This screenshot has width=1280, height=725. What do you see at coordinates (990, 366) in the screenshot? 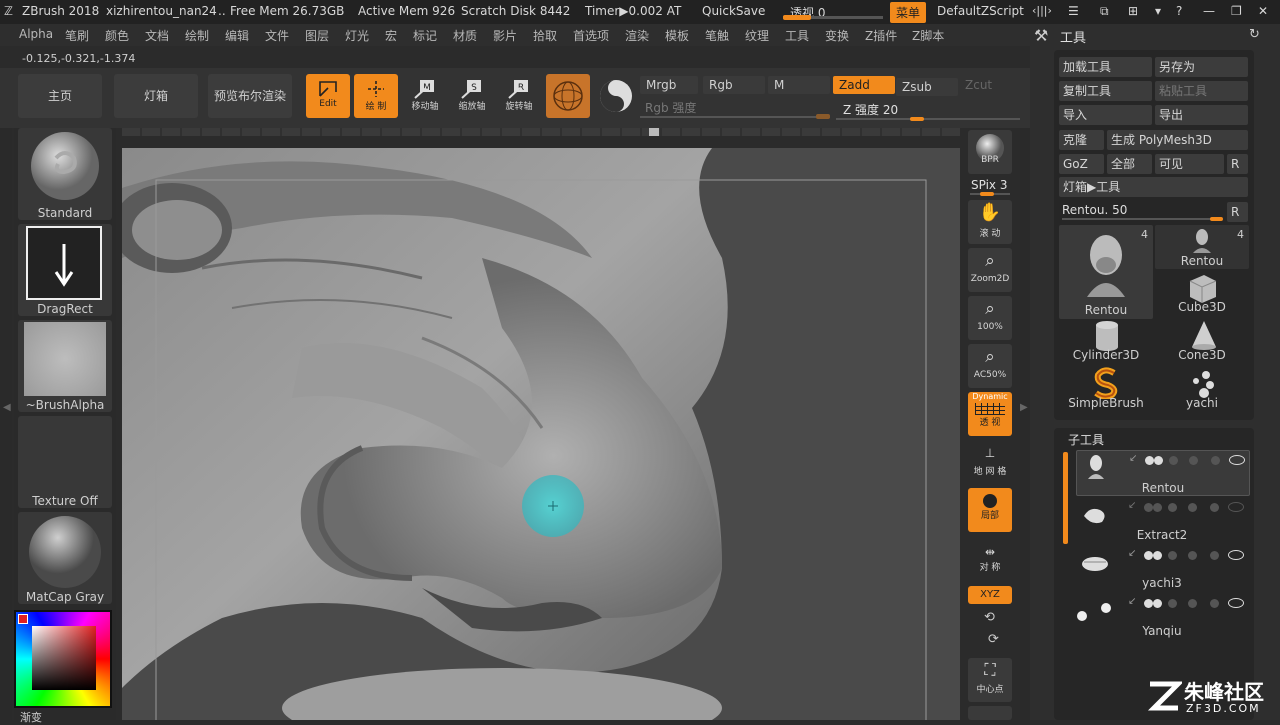
I see `antialiased-half-button: ⌕ AC50%` at bounding box center [990, 366].